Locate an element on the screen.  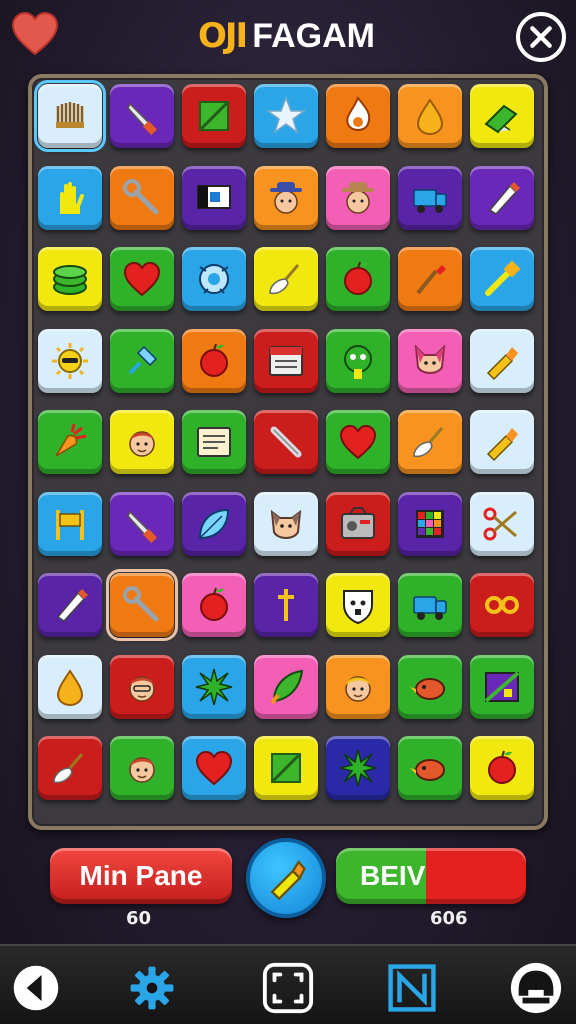
tile-r6-c2 is located at coordinates (142, 523).